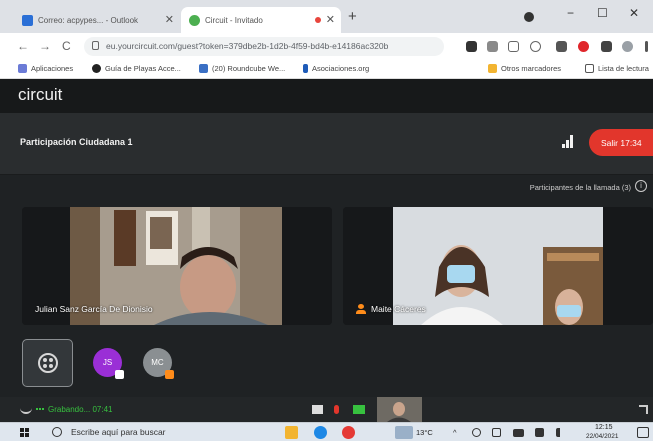  I want to click on self-view-thumbnail, so click(399, 409).